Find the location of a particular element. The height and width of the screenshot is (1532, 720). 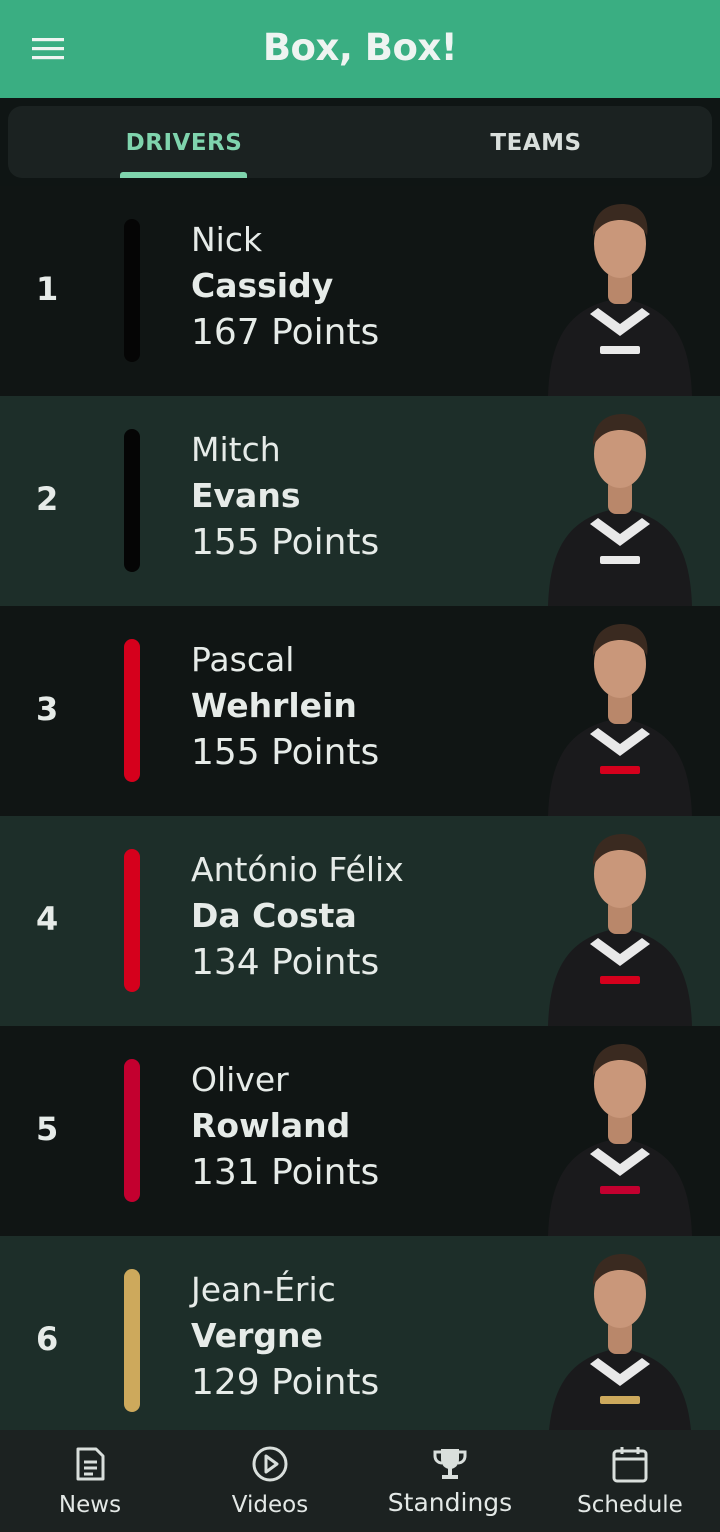

driver-last-name: Evans is located at coordinates (246, 495).